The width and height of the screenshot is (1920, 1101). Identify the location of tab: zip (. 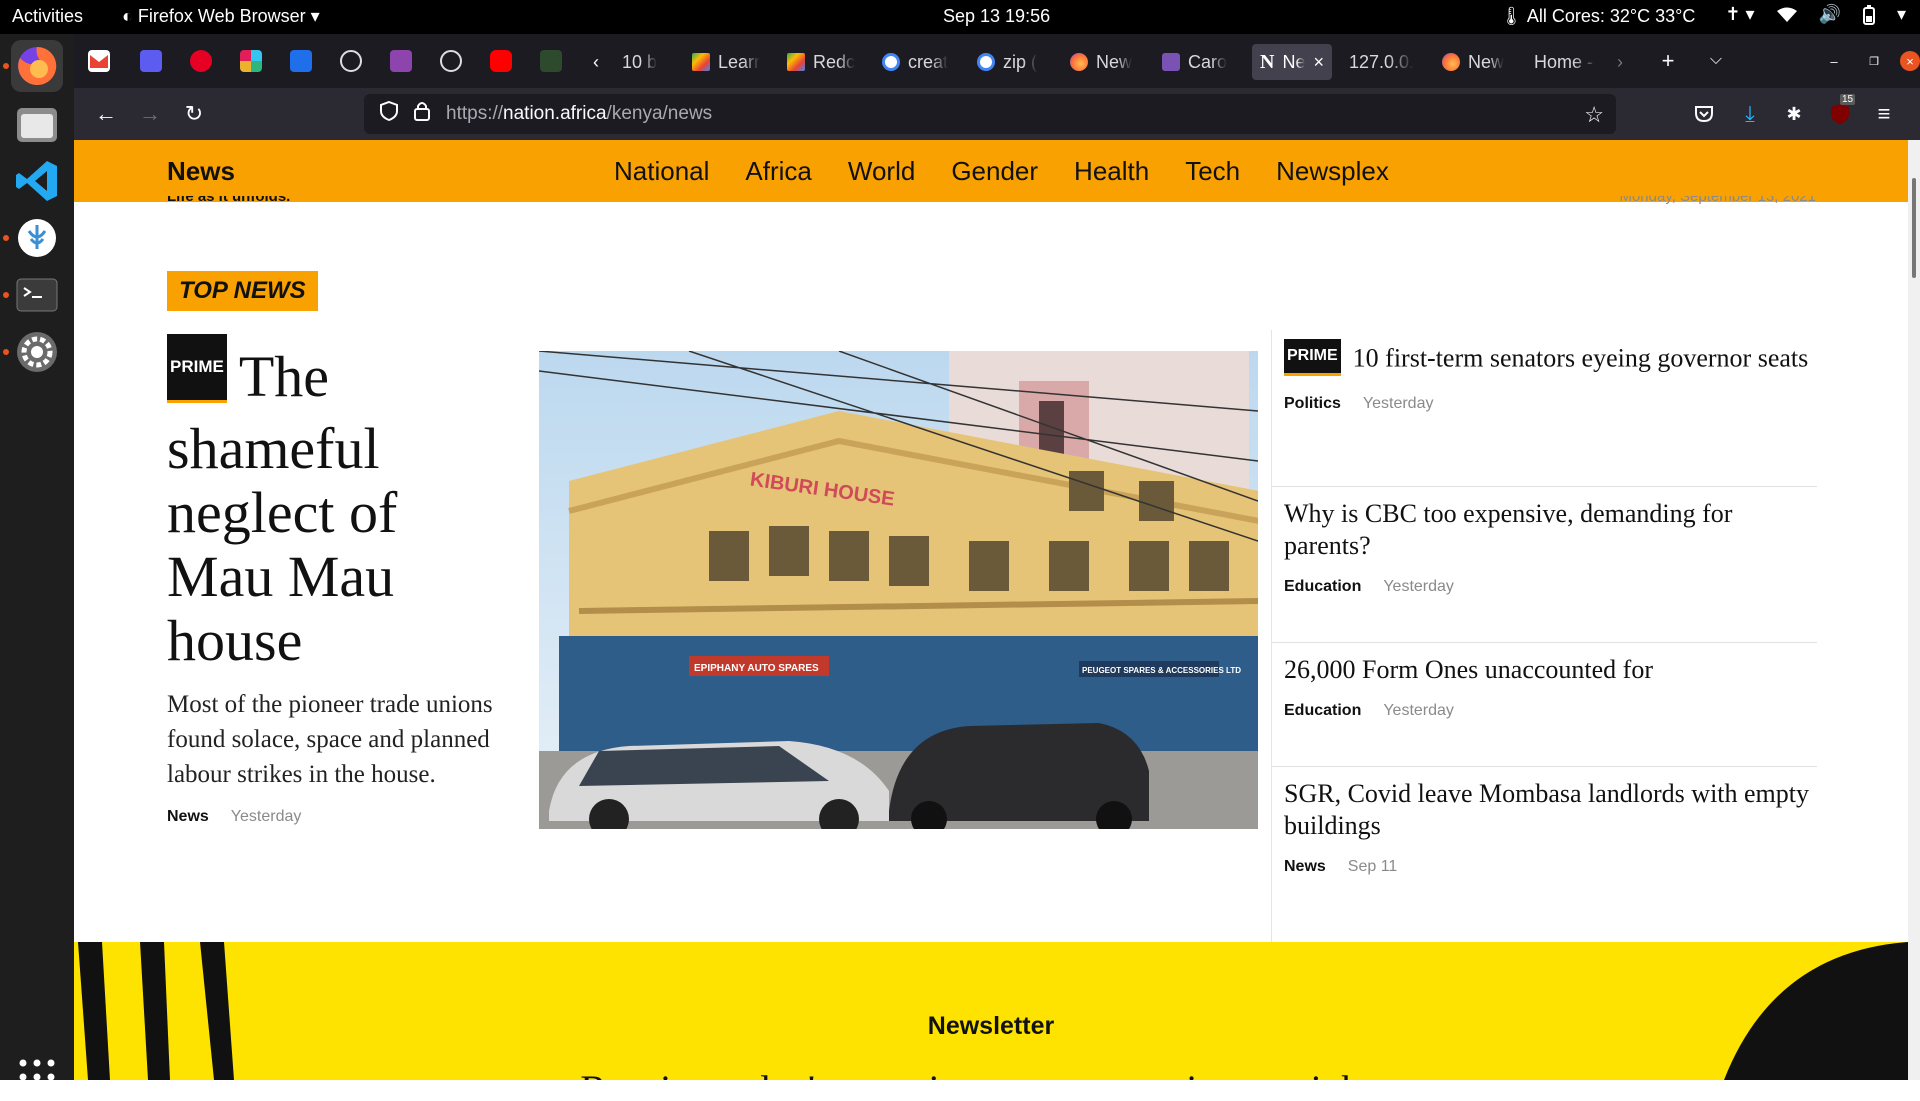
(1011, 62).